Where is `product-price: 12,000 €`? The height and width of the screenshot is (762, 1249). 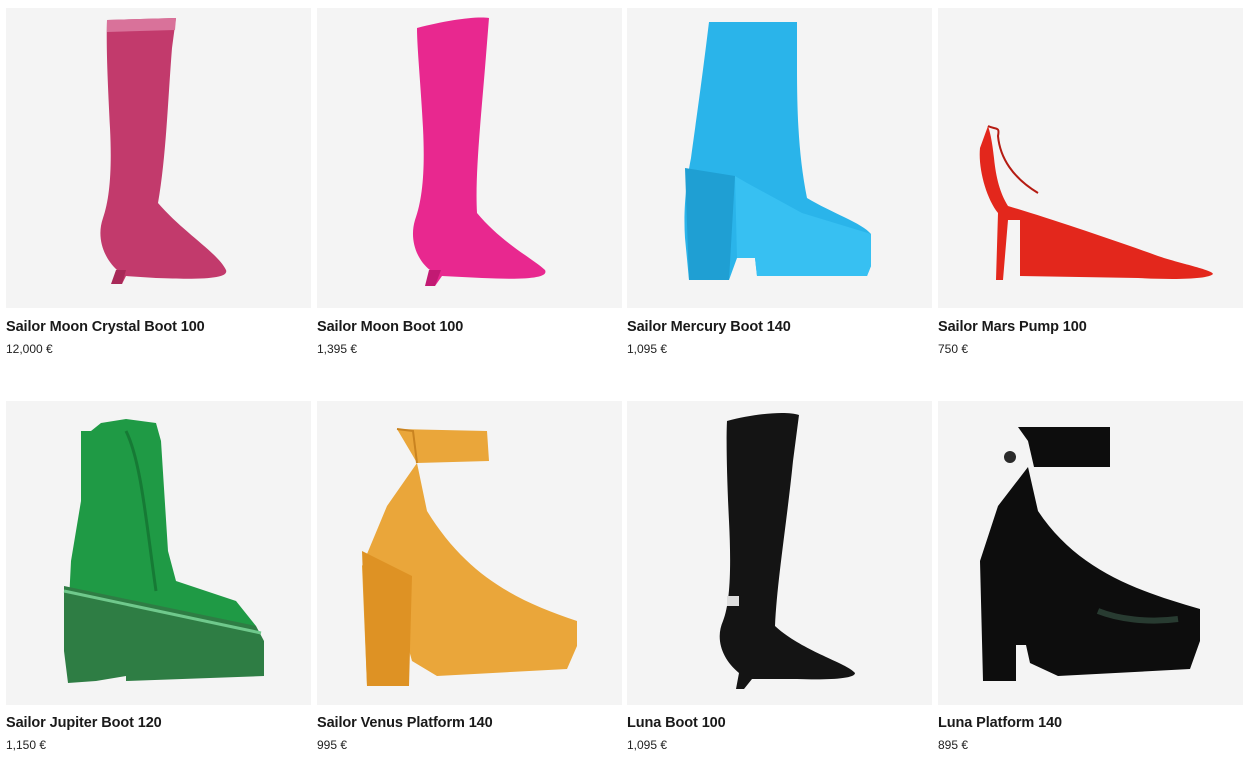 product-price: 12,000 € is located at coordinates (29, 349).